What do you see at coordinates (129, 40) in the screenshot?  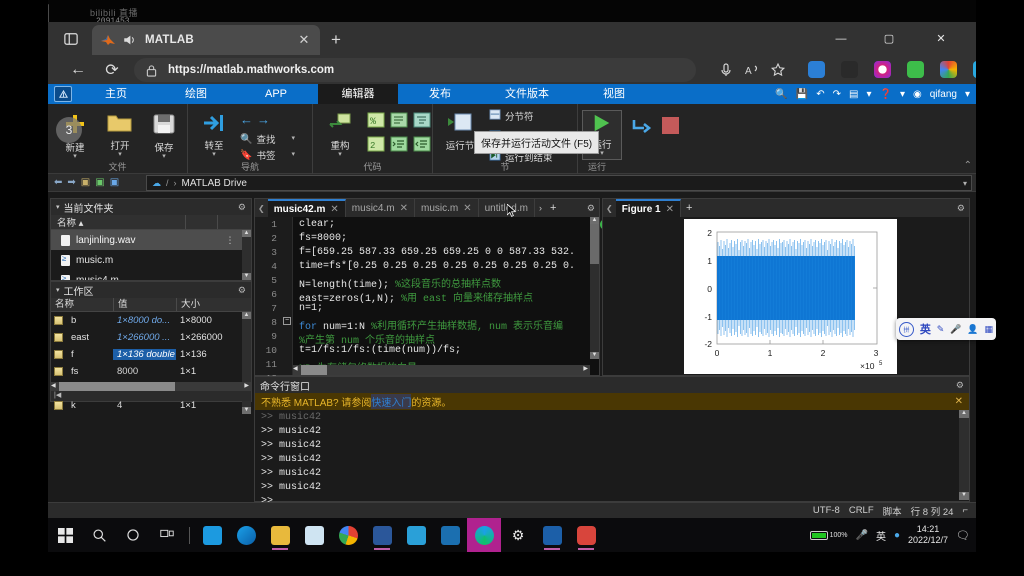 I see `speaker-icon` at bounding box center [129, 40].